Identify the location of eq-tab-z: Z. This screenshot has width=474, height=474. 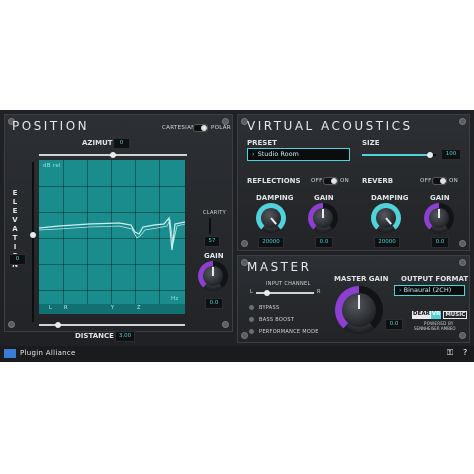
(138, 308).